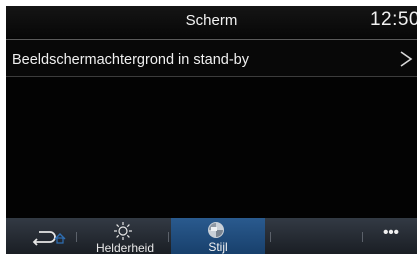  I want to click on back-arrow-icon, so click(44, 238).